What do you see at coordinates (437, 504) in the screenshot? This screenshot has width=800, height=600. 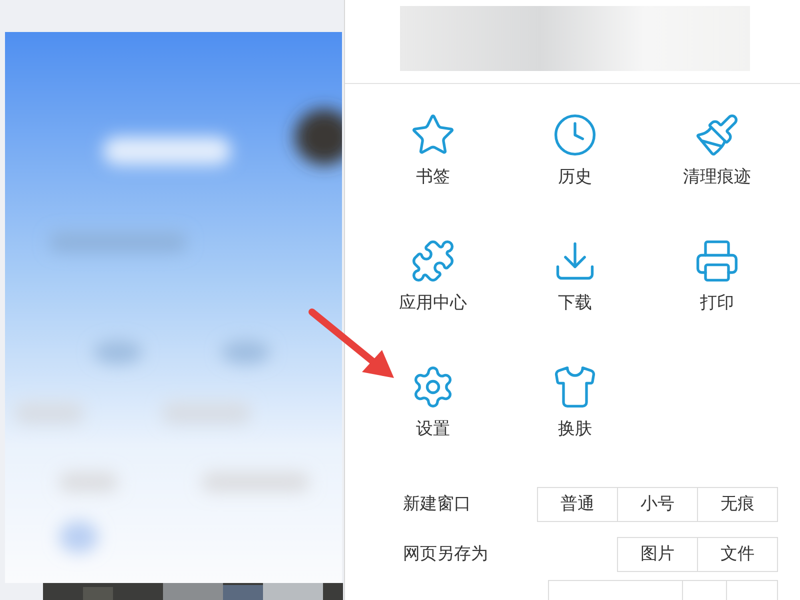 I see `row-label: 新建窗口` at bounding box center [437, 504].